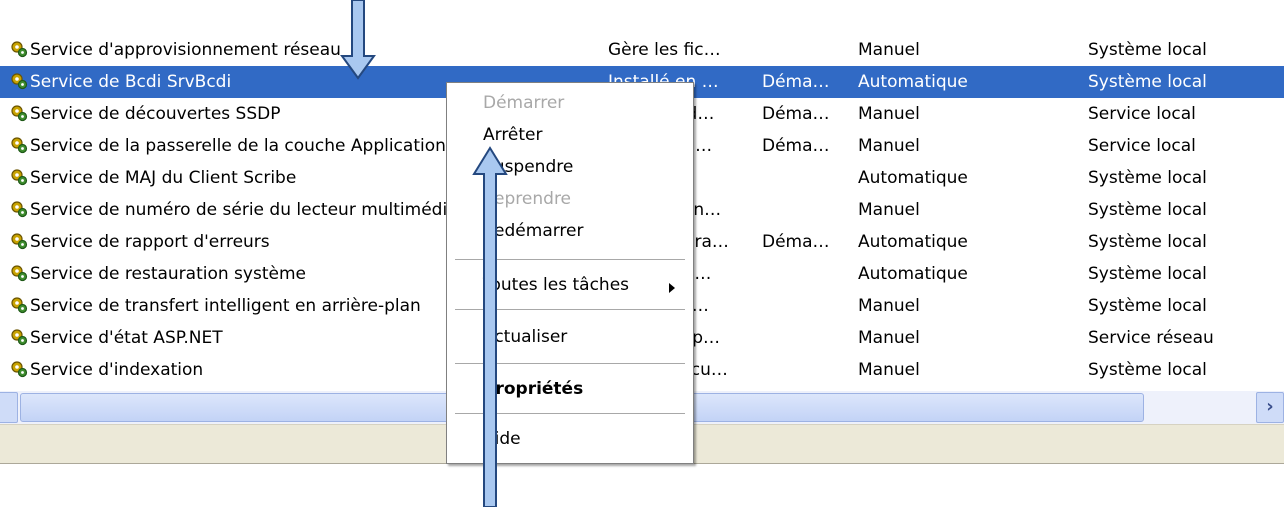 The image size is (1284, 507). What do you see at coordinates (163, 178) in the screenshot?
I see `service-name: Service de MAJ du Client Scribe` at bounding box center [163, 178].